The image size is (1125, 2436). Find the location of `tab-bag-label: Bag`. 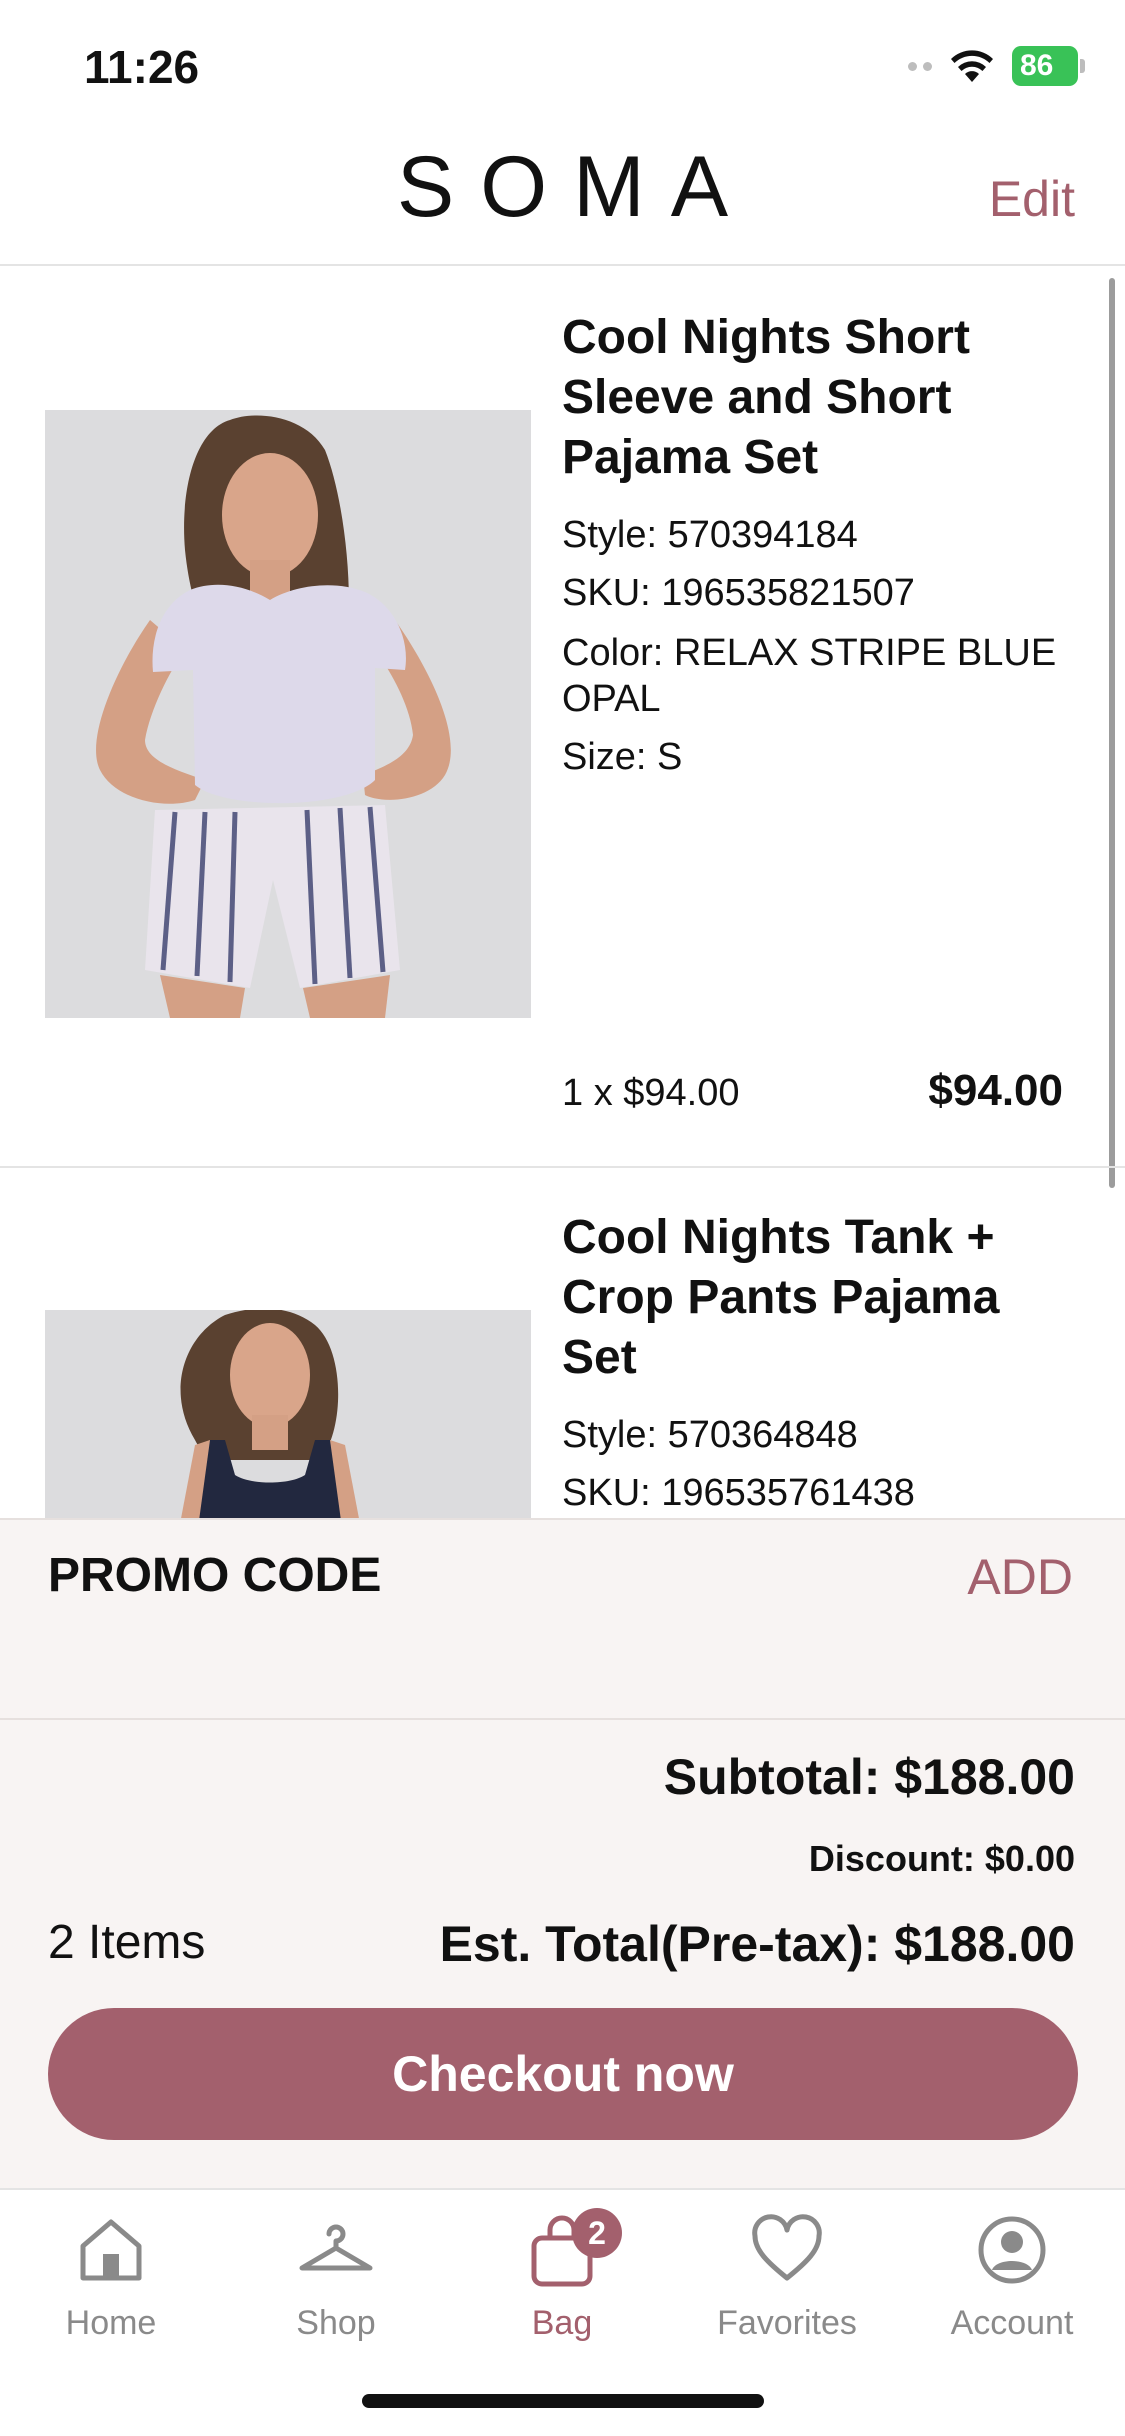

tab-bag-label: Bag is located at coordinates (562, 2323).